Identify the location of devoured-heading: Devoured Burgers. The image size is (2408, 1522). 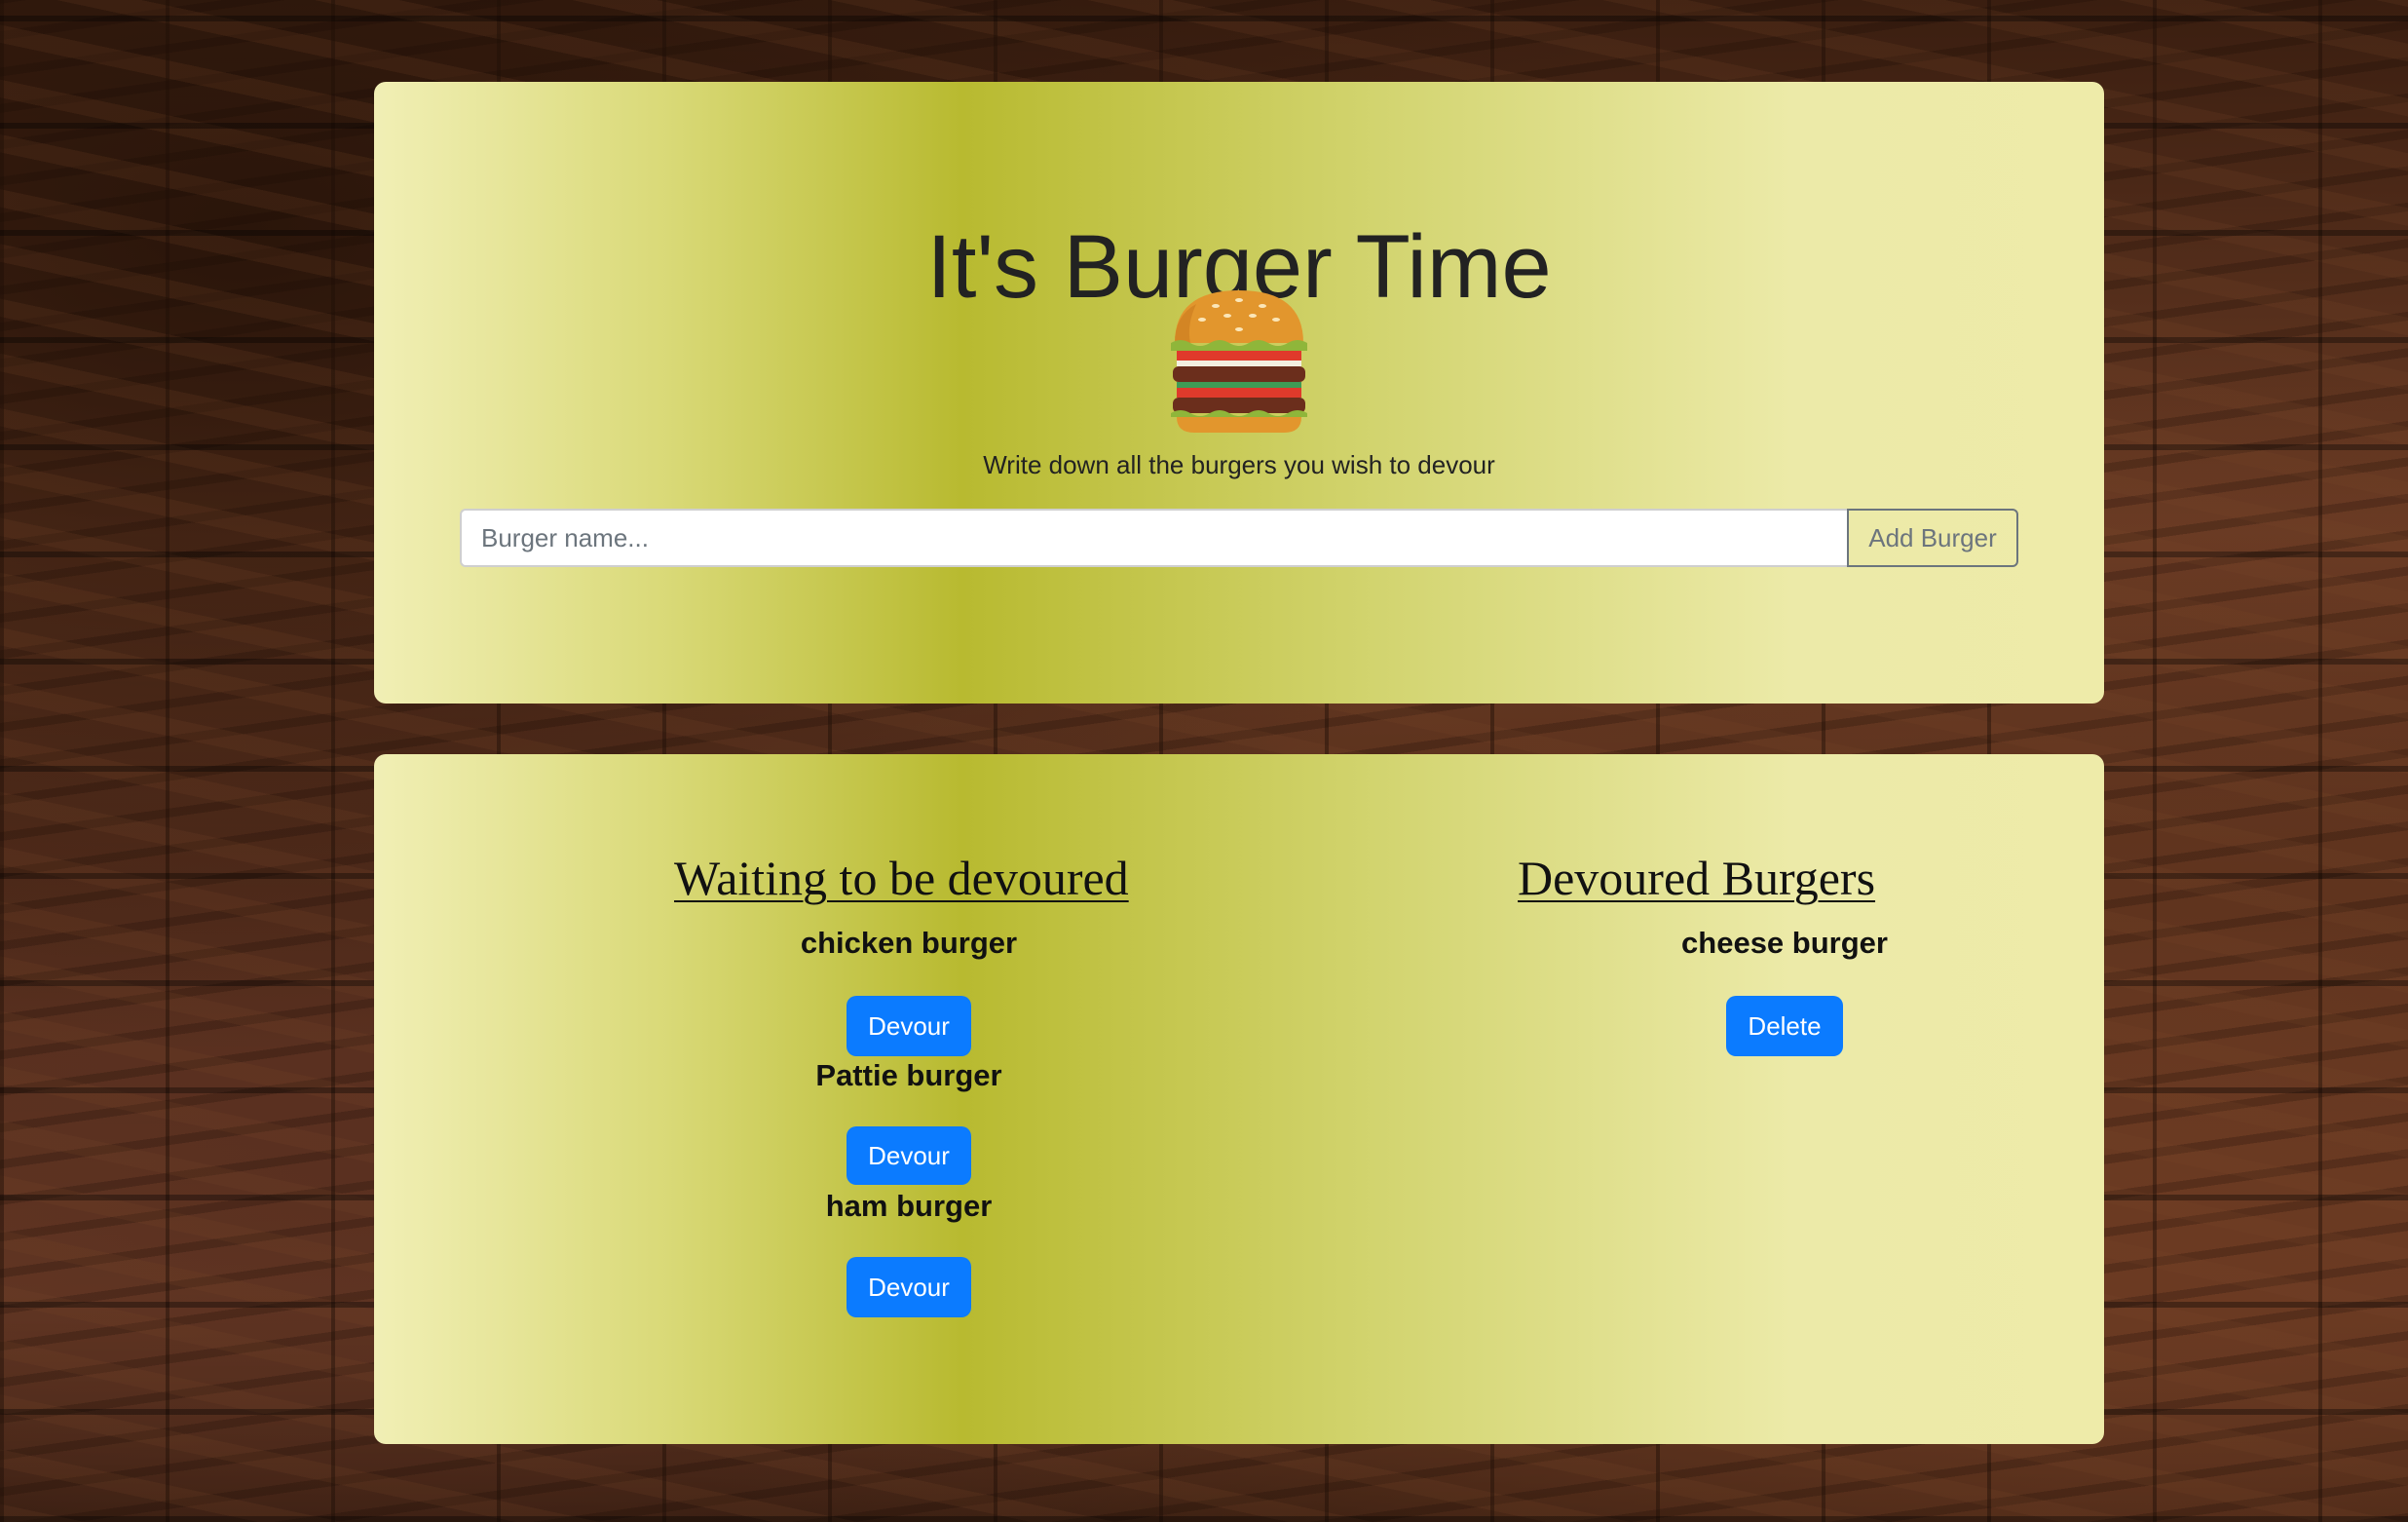
(1697, 878).